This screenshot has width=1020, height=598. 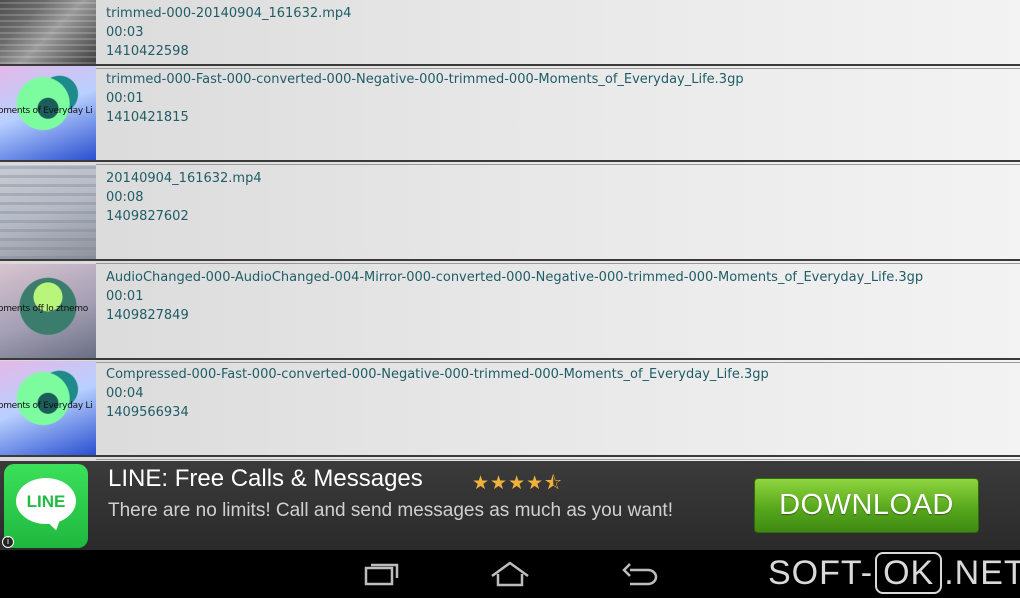 What do you see at coordinates (147, 117) in the screenshot?
I see `file-id: 1410421815` at bounding box center [147, 117].